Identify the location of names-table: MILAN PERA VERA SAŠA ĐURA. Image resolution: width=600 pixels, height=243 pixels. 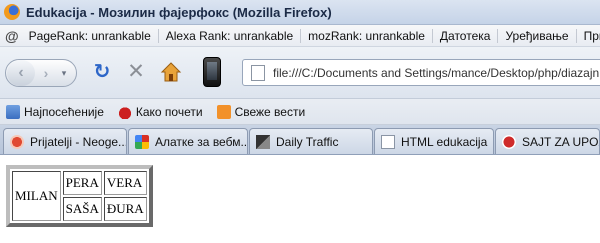
(79, 196).